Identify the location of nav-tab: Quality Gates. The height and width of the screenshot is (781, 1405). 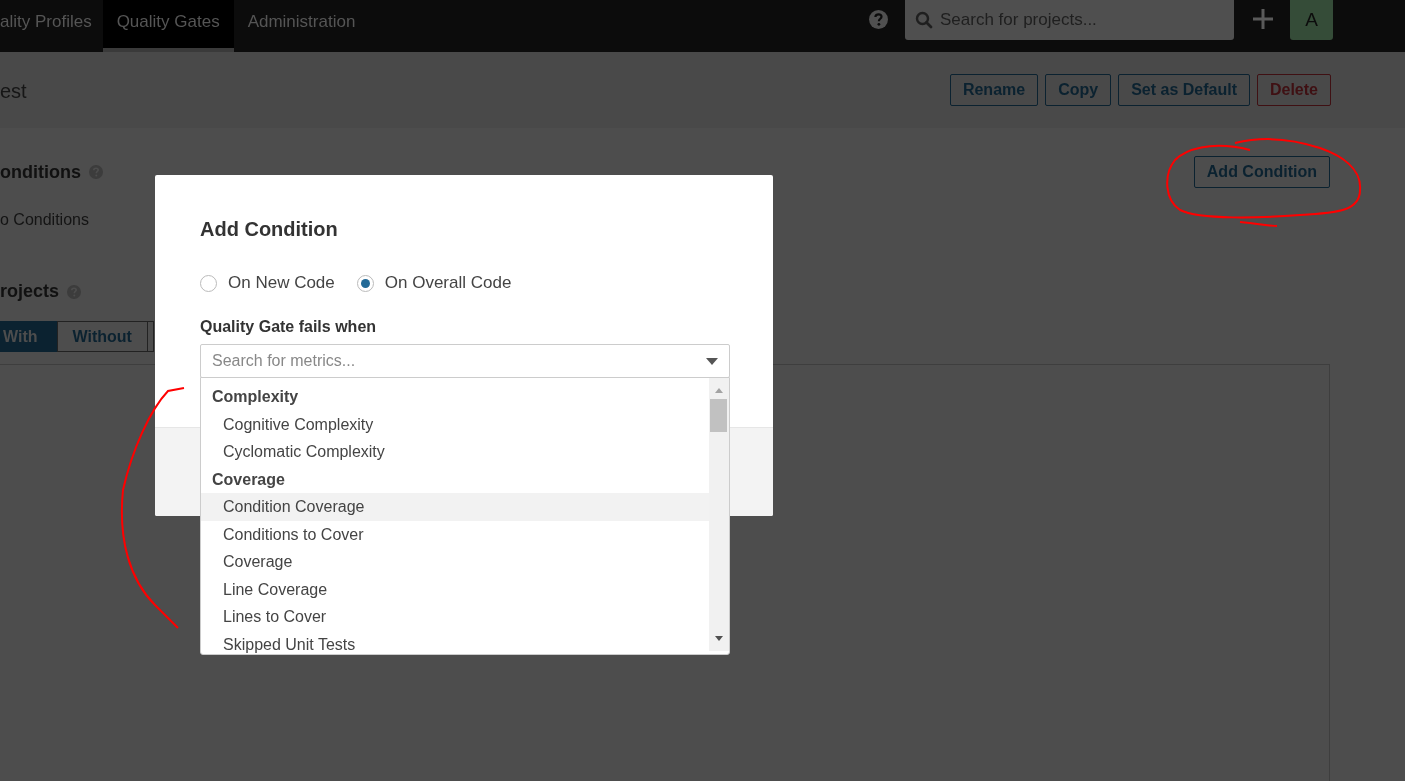
(168, 26).